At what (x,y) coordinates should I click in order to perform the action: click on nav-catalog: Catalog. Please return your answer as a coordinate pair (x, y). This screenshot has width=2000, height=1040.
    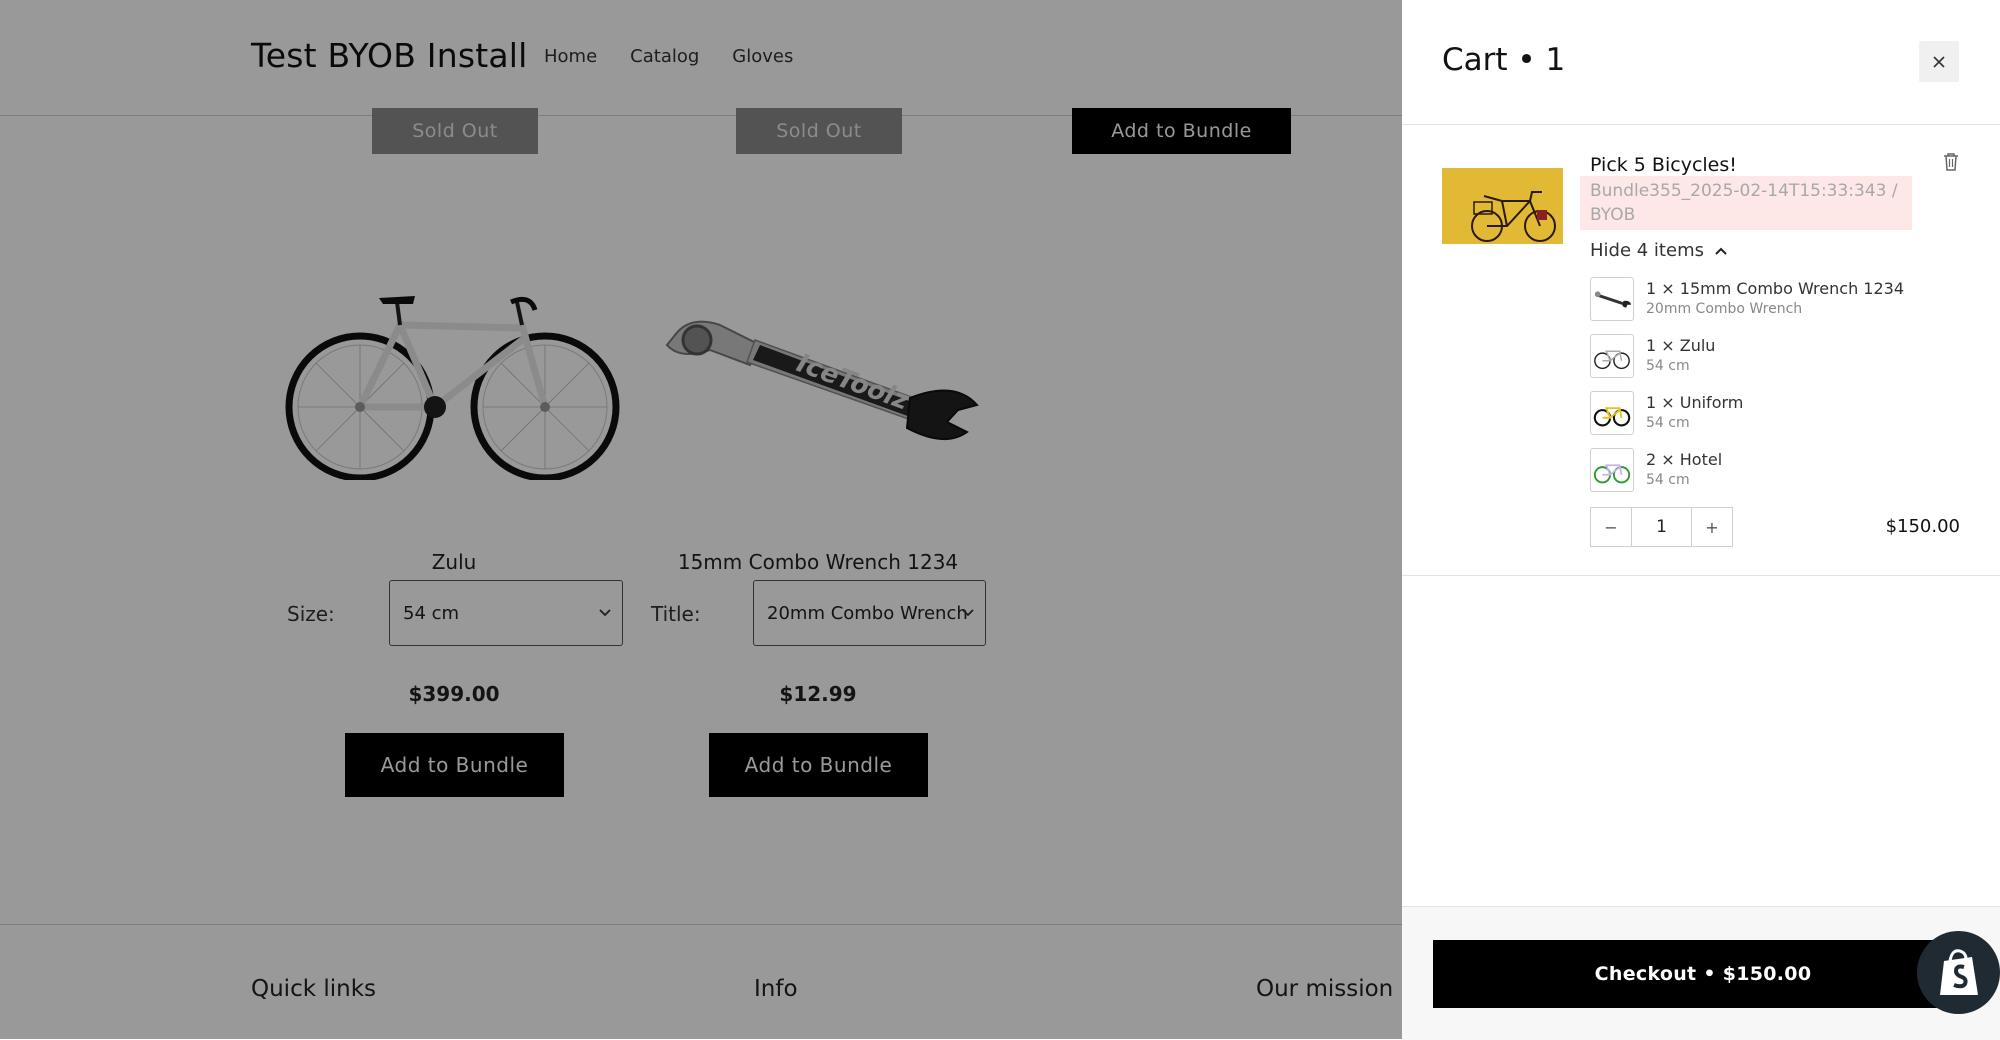
    Looking at the image, I should click on (664, 56).